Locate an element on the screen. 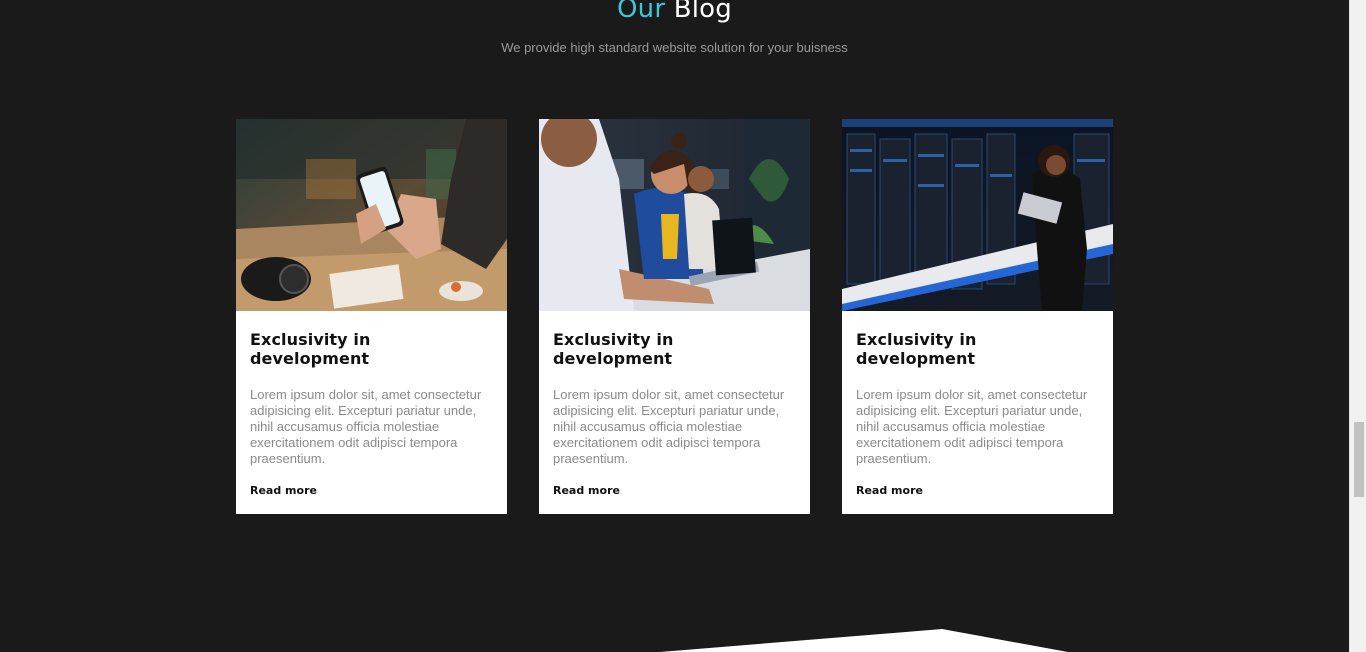 This screenshot has width=1366, height=652. server-room-illustration is located at coordinates (977, 215).